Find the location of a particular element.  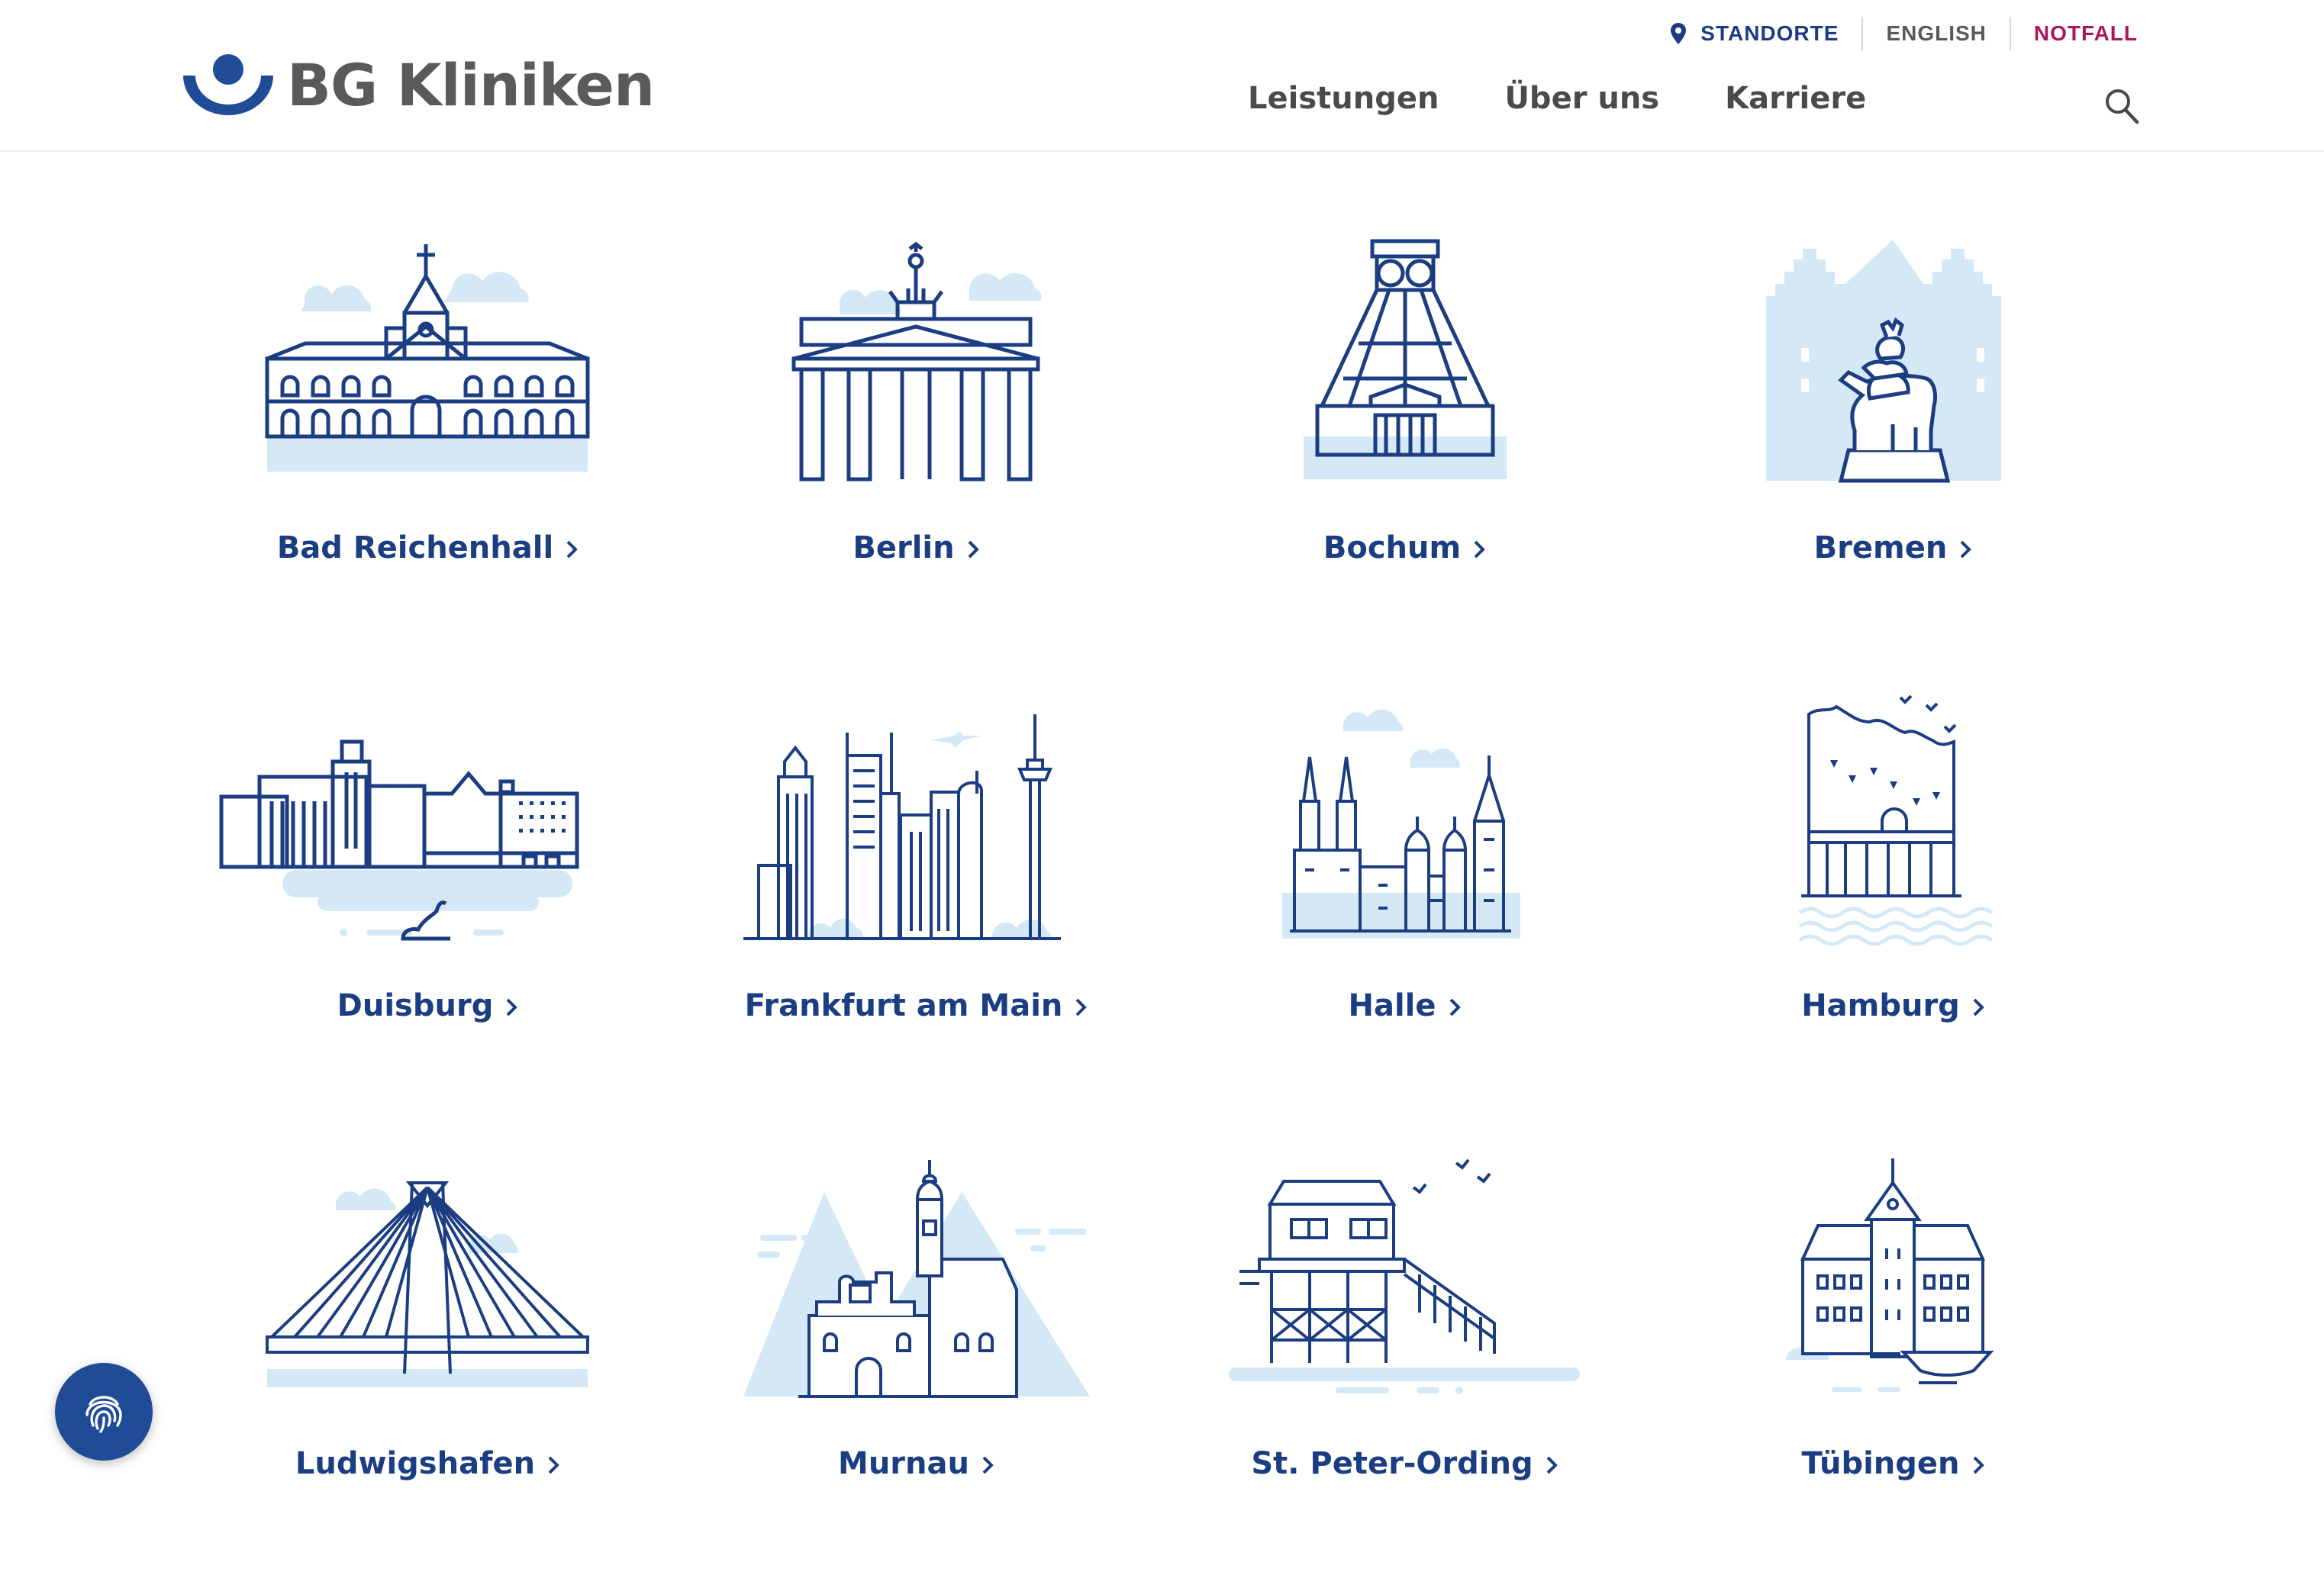

location-card-ludwigshafen: Ludwigshafen is located at coordinates (427, 1358).